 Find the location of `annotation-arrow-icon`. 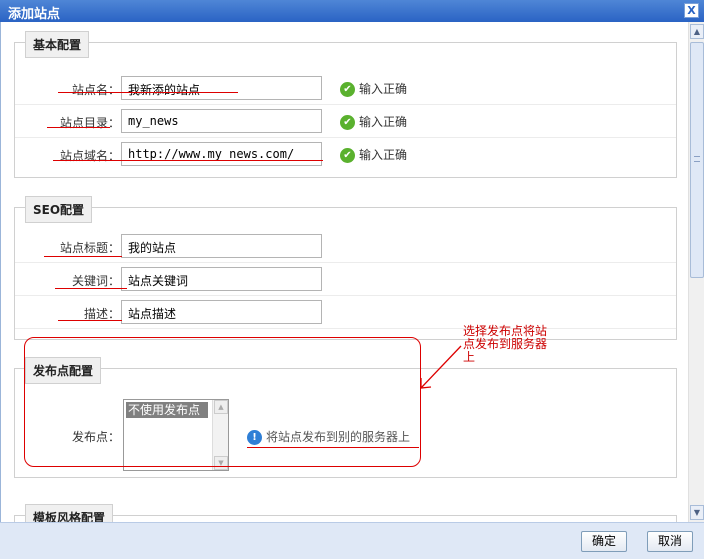

annotation-arrow-icon is located at coordinates (441, 367).